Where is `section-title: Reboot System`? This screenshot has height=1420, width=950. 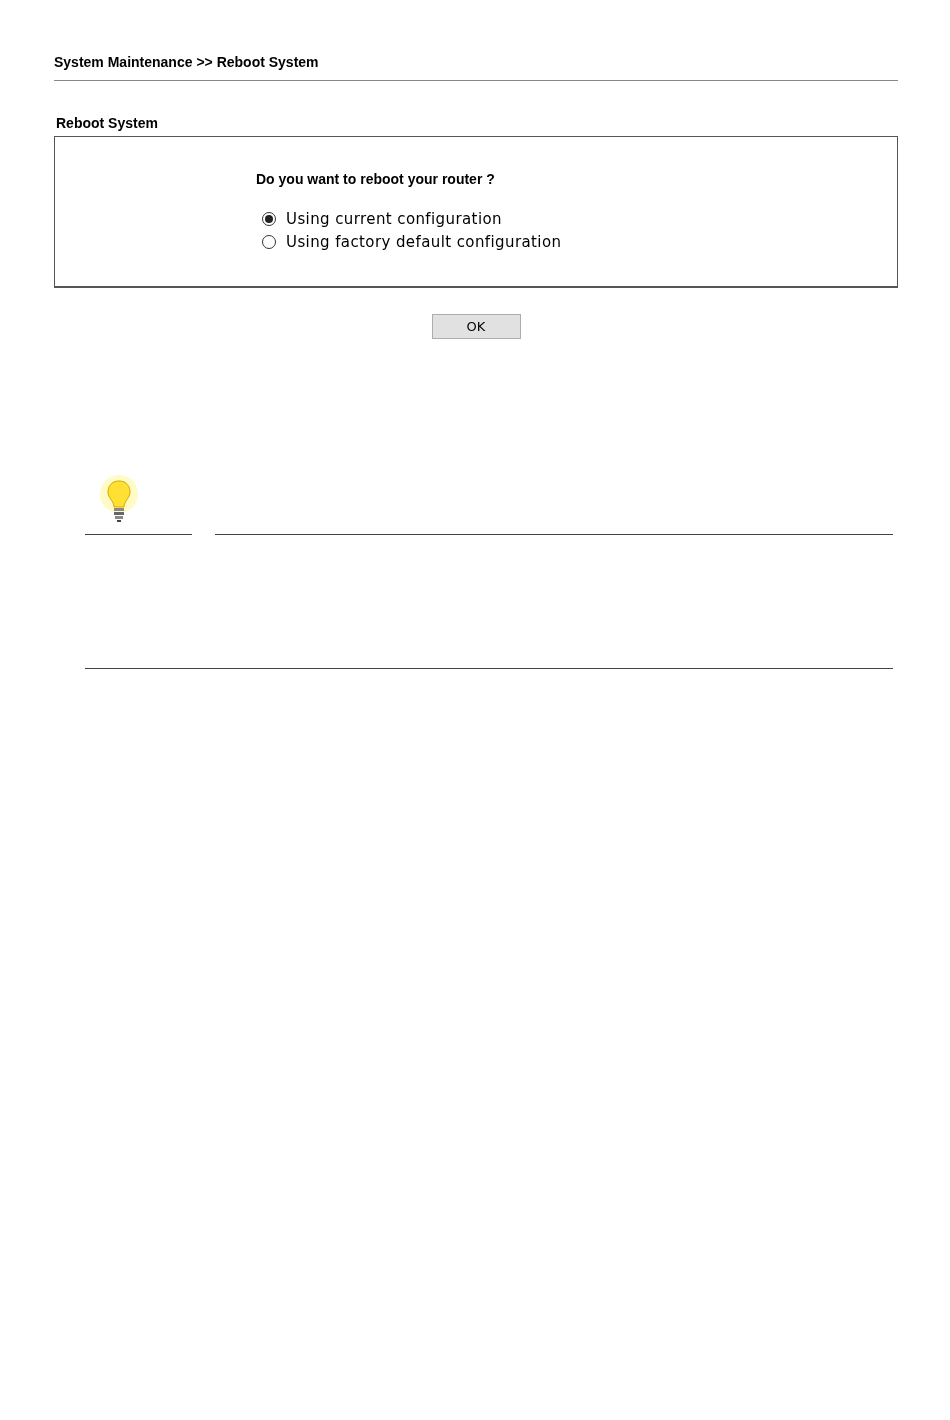 section-title: Reboot System is located at coordinates (107, 123).